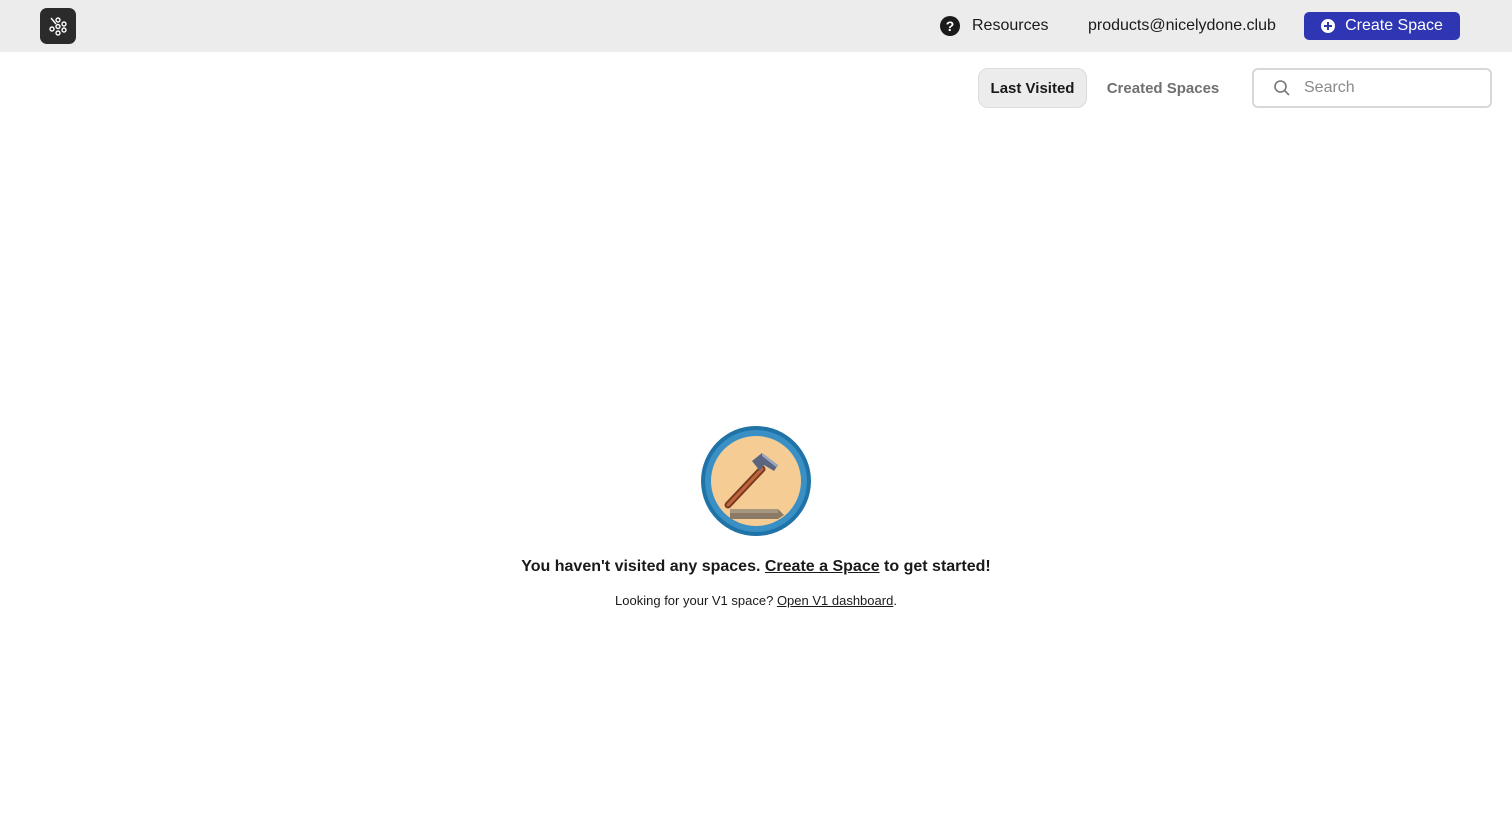  What do you see at coordinates (696, 600) in the screenshot?
I see `v1-message-prefix: Looking for your V1 space?` at bounding box center [696, 600].